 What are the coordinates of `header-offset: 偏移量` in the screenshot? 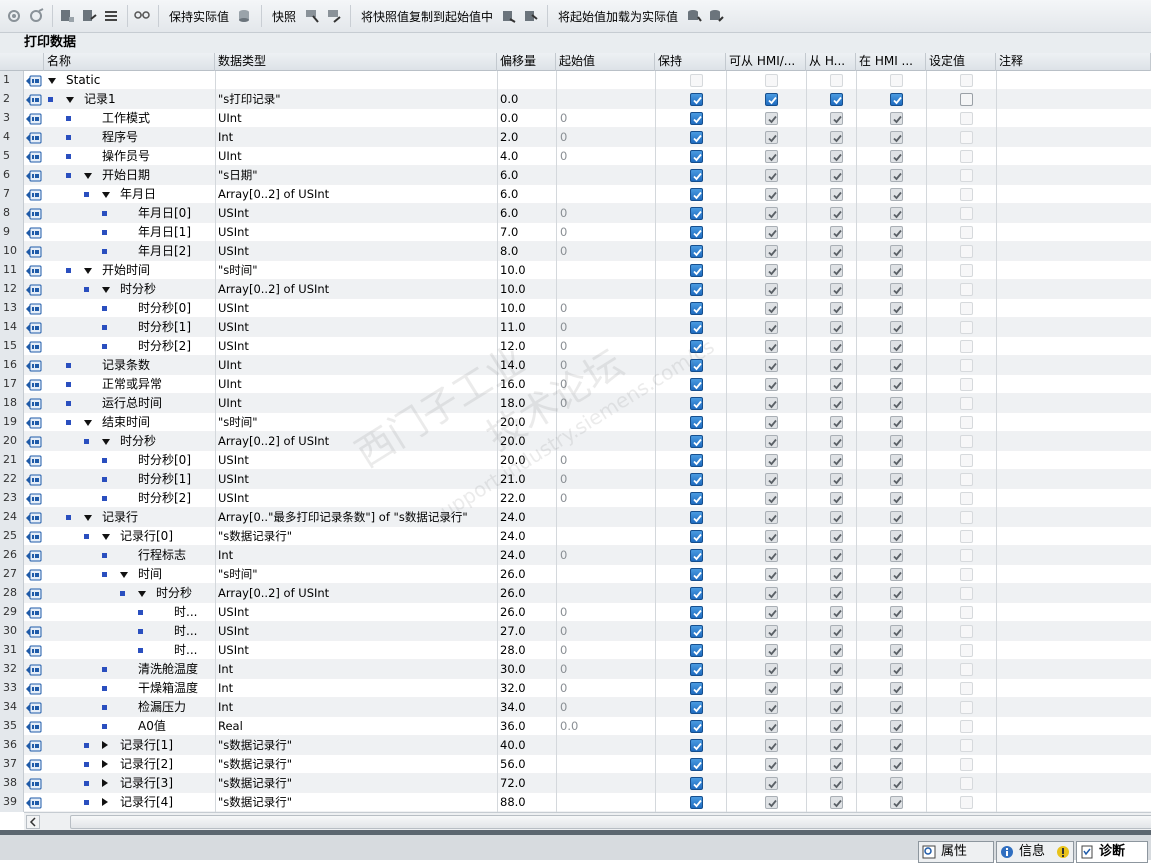 It's located at (526, 62).